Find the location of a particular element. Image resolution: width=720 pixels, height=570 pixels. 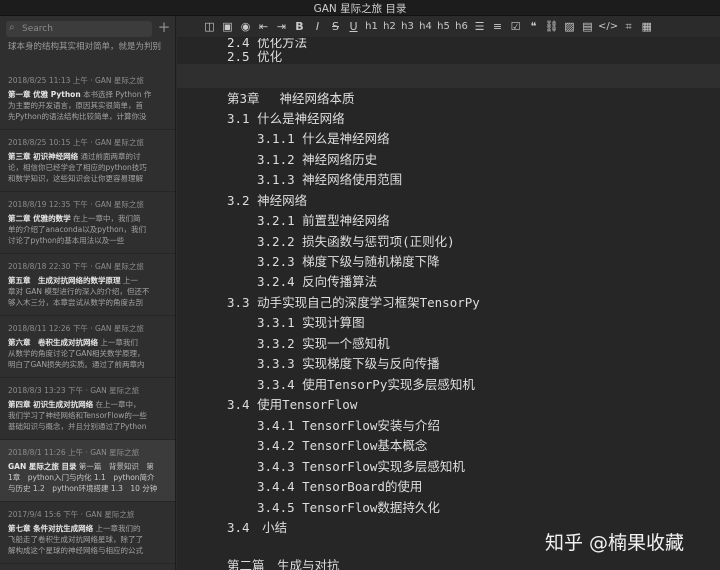

current-line-highlight is located at coordinates (448, 76).